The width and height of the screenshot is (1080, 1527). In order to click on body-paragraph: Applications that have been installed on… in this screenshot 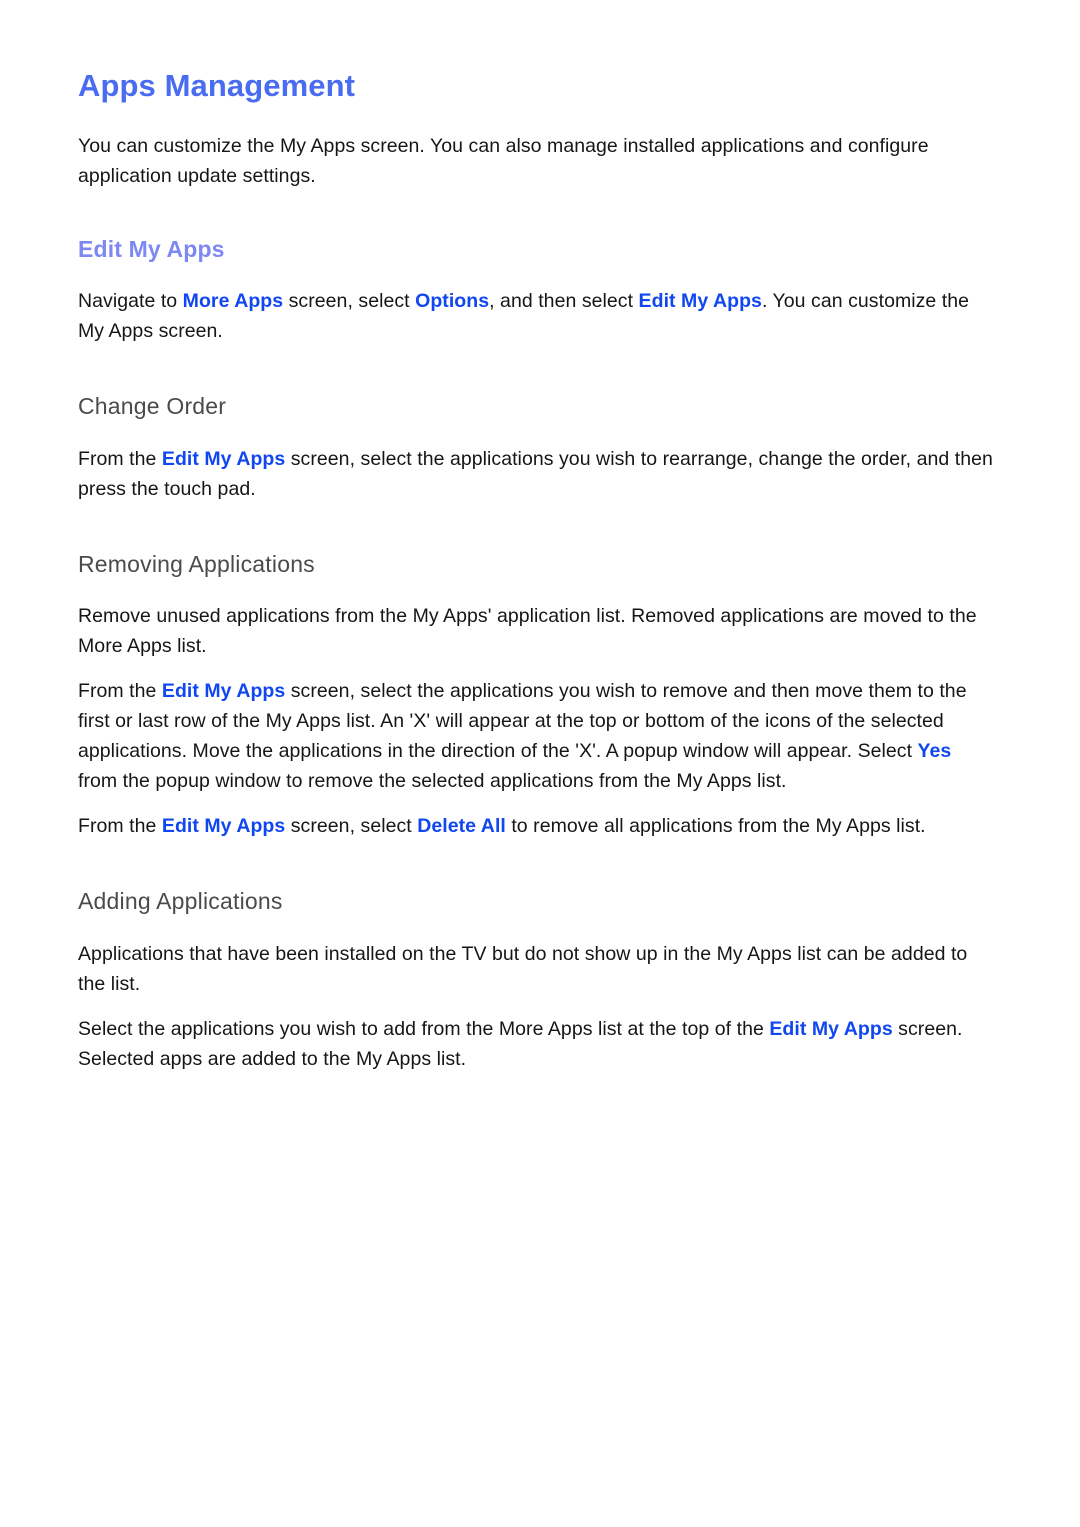, I will do `click(535, 957)`.